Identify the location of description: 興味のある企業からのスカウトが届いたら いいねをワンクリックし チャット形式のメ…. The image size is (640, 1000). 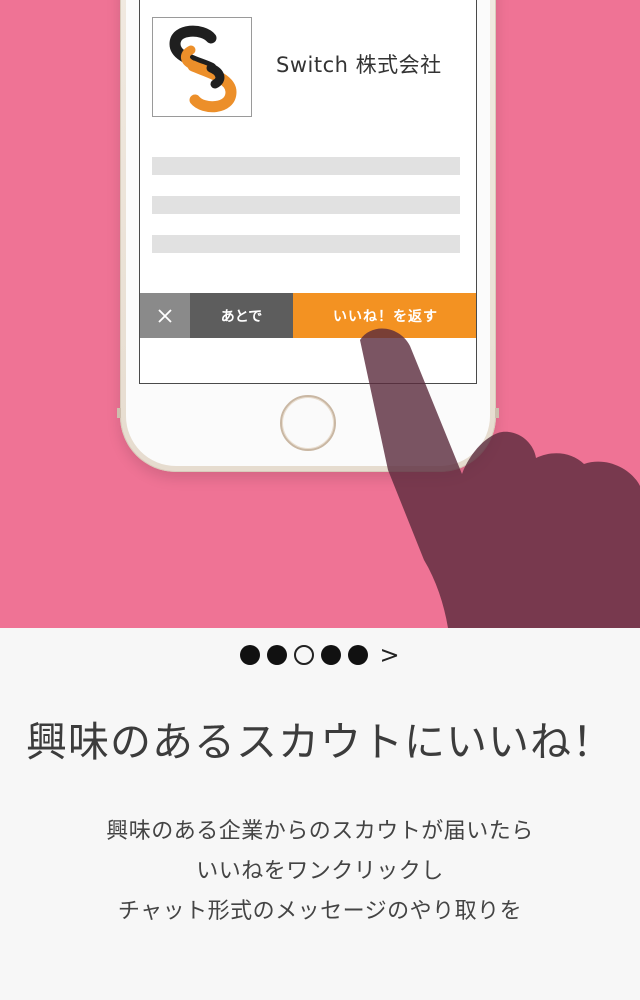
(320, 872).